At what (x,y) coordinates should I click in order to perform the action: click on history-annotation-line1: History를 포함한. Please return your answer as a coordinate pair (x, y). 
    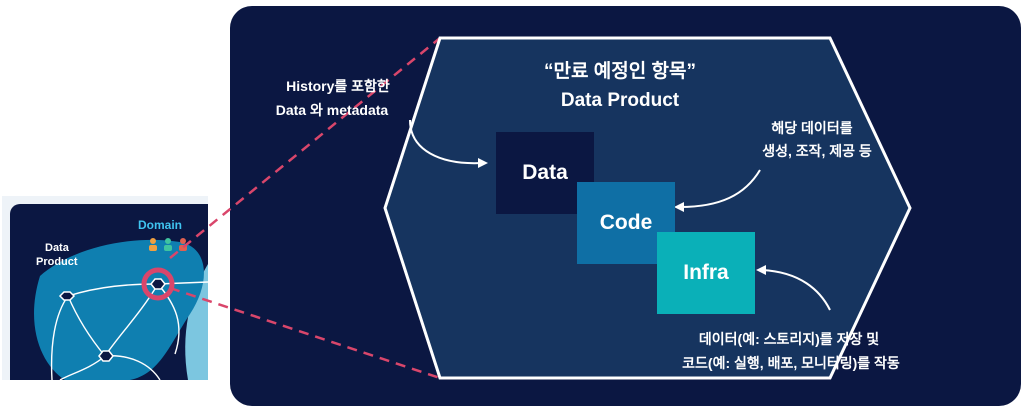
    Looking at the image, I should click on (338, 86).